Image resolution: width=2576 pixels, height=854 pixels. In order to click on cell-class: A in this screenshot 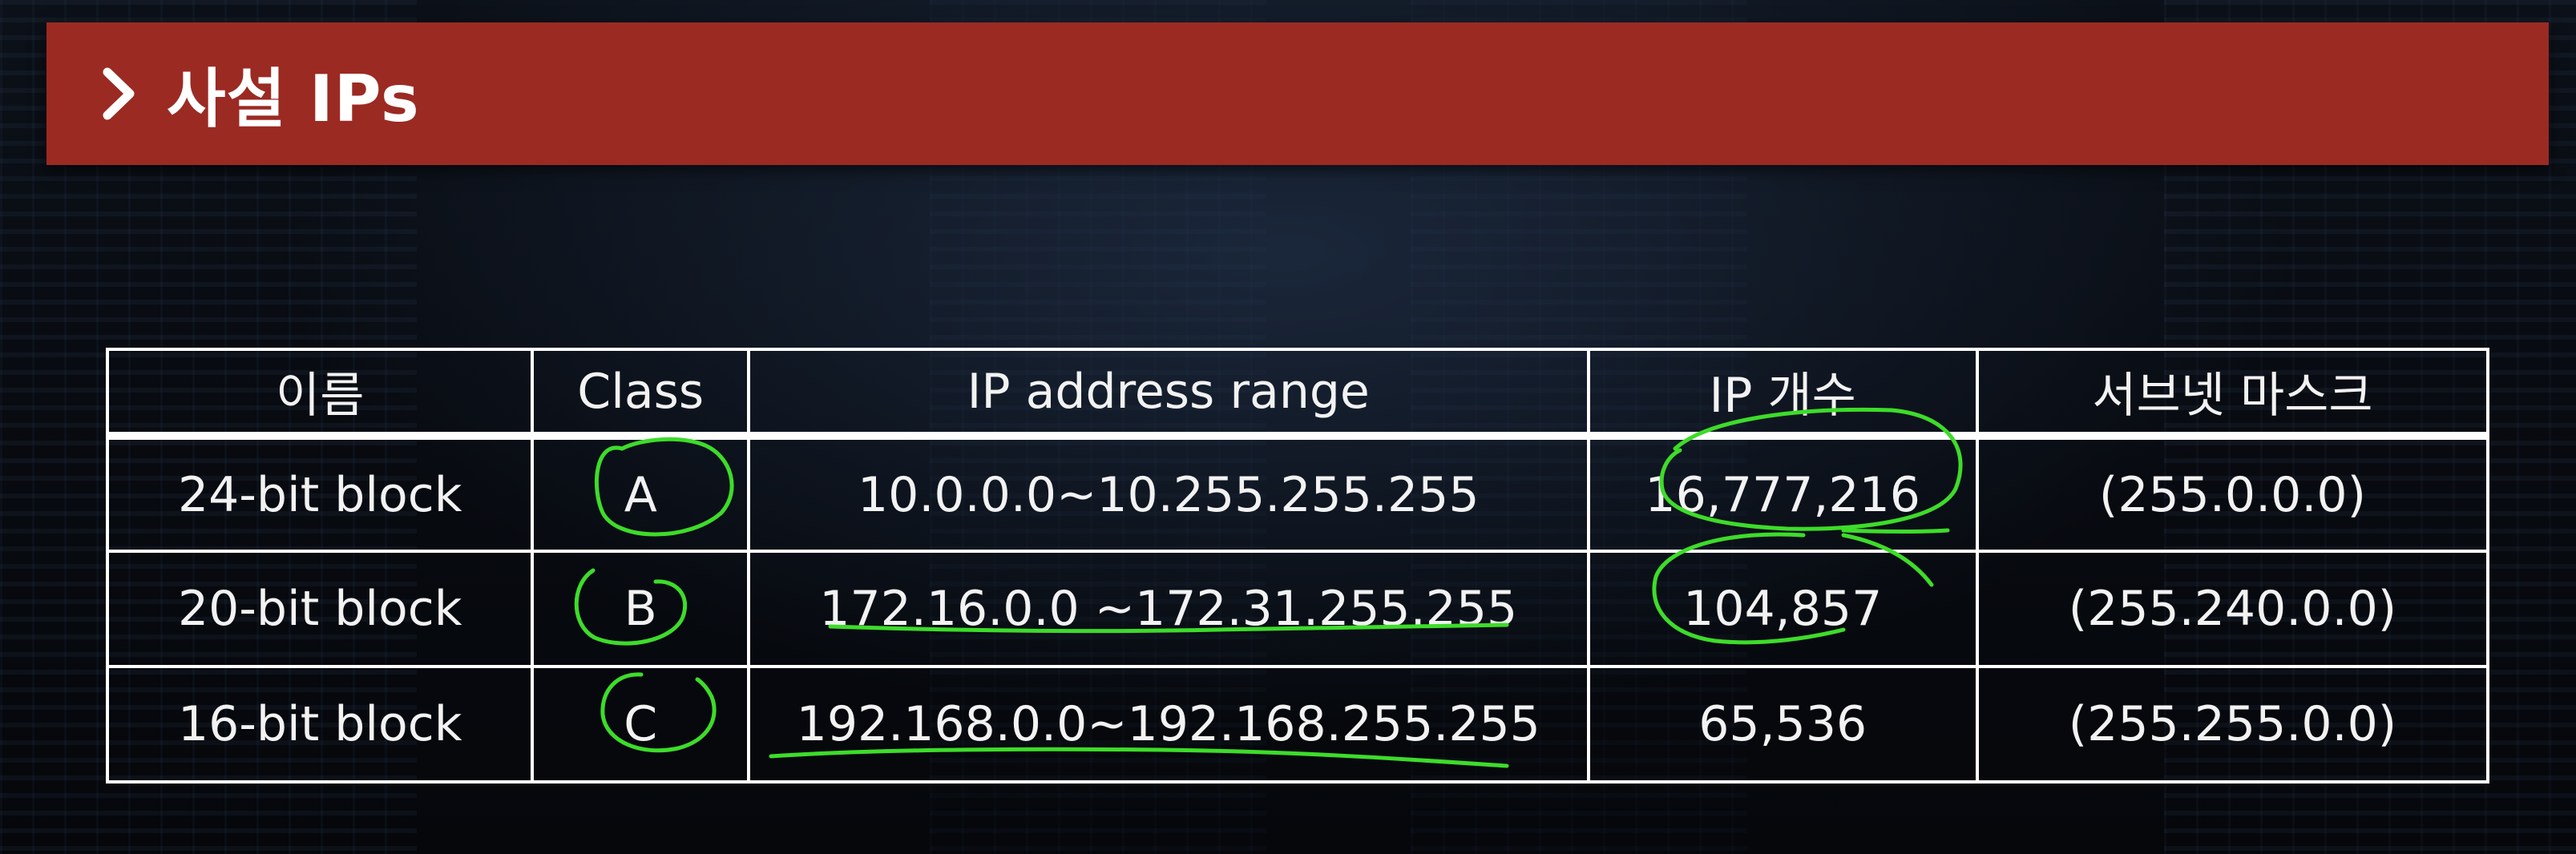, I will do `click(641, 494)`.